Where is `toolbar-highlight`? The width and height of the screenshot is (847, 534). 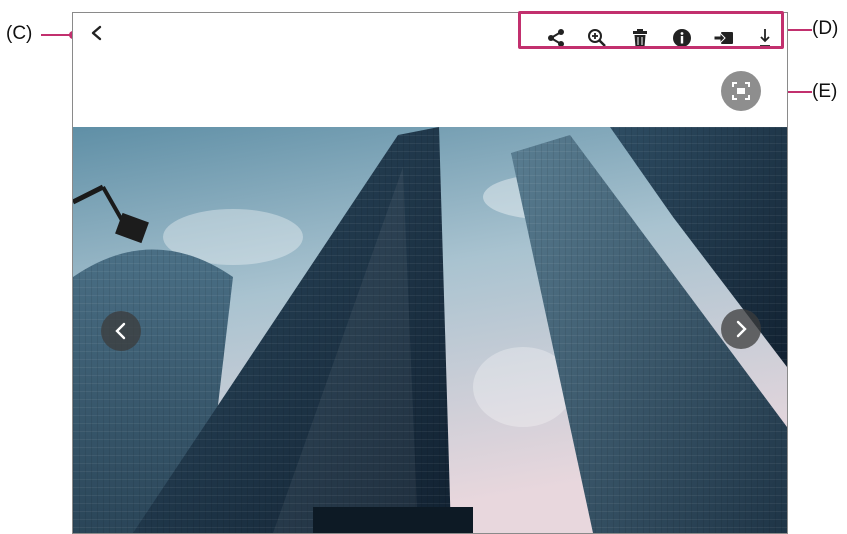 toolbar-highlight is located at coordinates (651, 30).